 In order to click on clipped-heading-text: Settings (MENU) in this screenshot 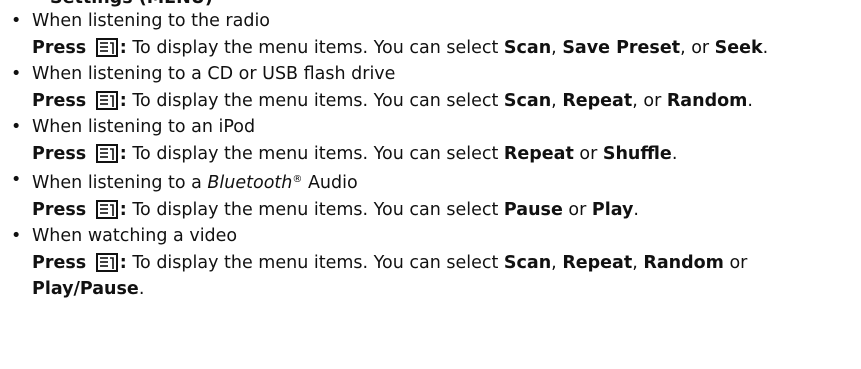, I will do `click(131, 4)`.